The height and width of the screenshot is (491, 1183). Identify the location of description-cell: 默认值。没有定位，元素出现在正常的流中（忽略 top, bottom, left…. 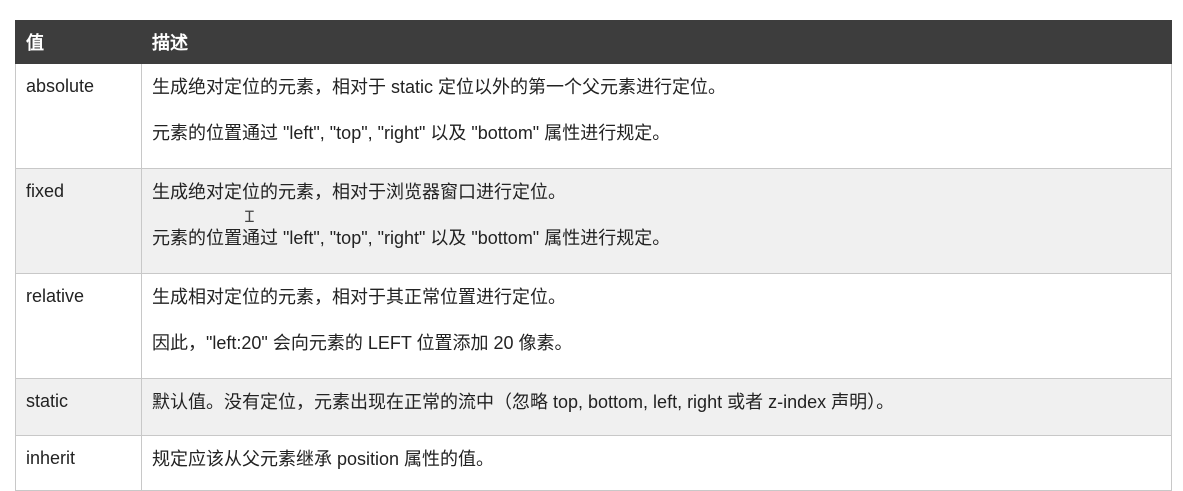
(656, 407).